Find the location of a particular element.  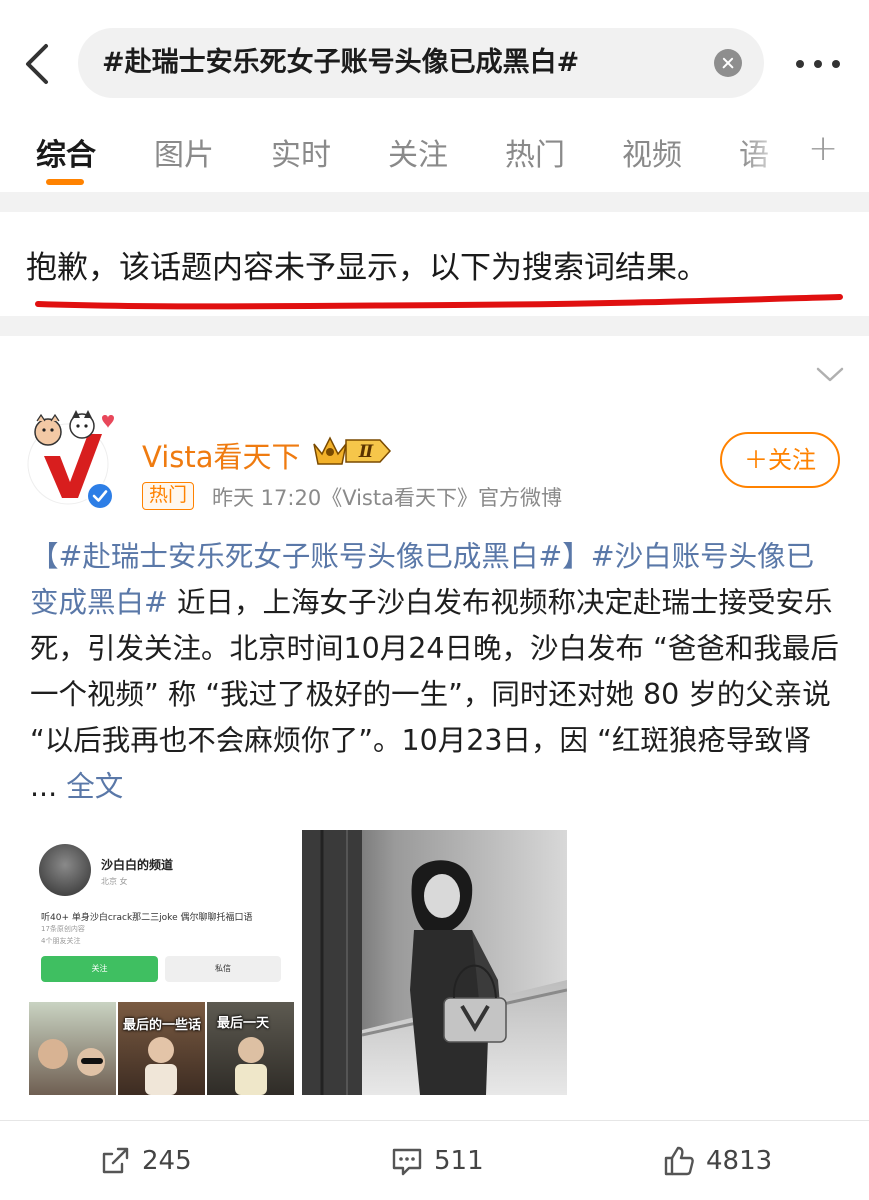

follow-button: ＋关注 is located at coordinates (780, 460).